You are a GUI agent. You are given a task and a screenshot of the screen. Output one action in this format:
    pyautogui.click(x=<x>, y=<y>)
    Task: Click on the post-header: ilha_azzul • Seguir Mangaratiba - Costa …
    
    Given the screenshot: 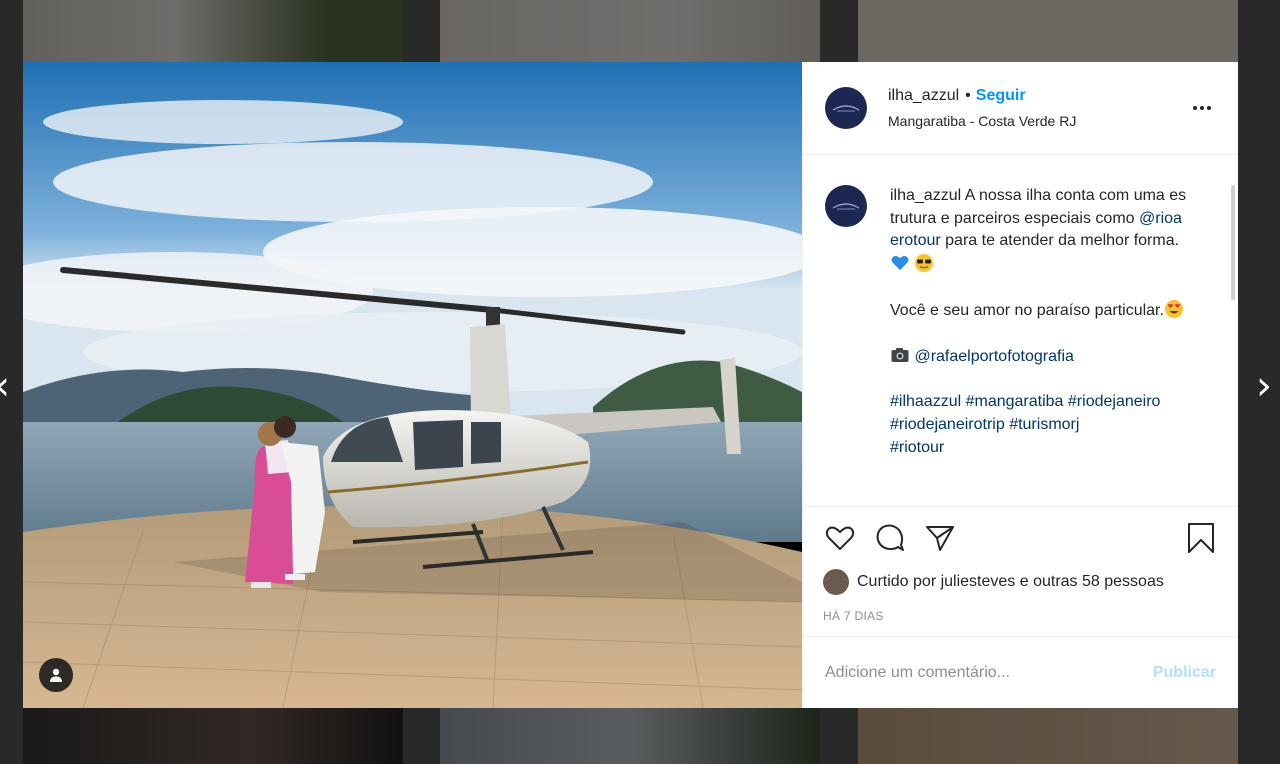 What is the action you would take?
    pyautogui.click(x=1020, y=108)
    